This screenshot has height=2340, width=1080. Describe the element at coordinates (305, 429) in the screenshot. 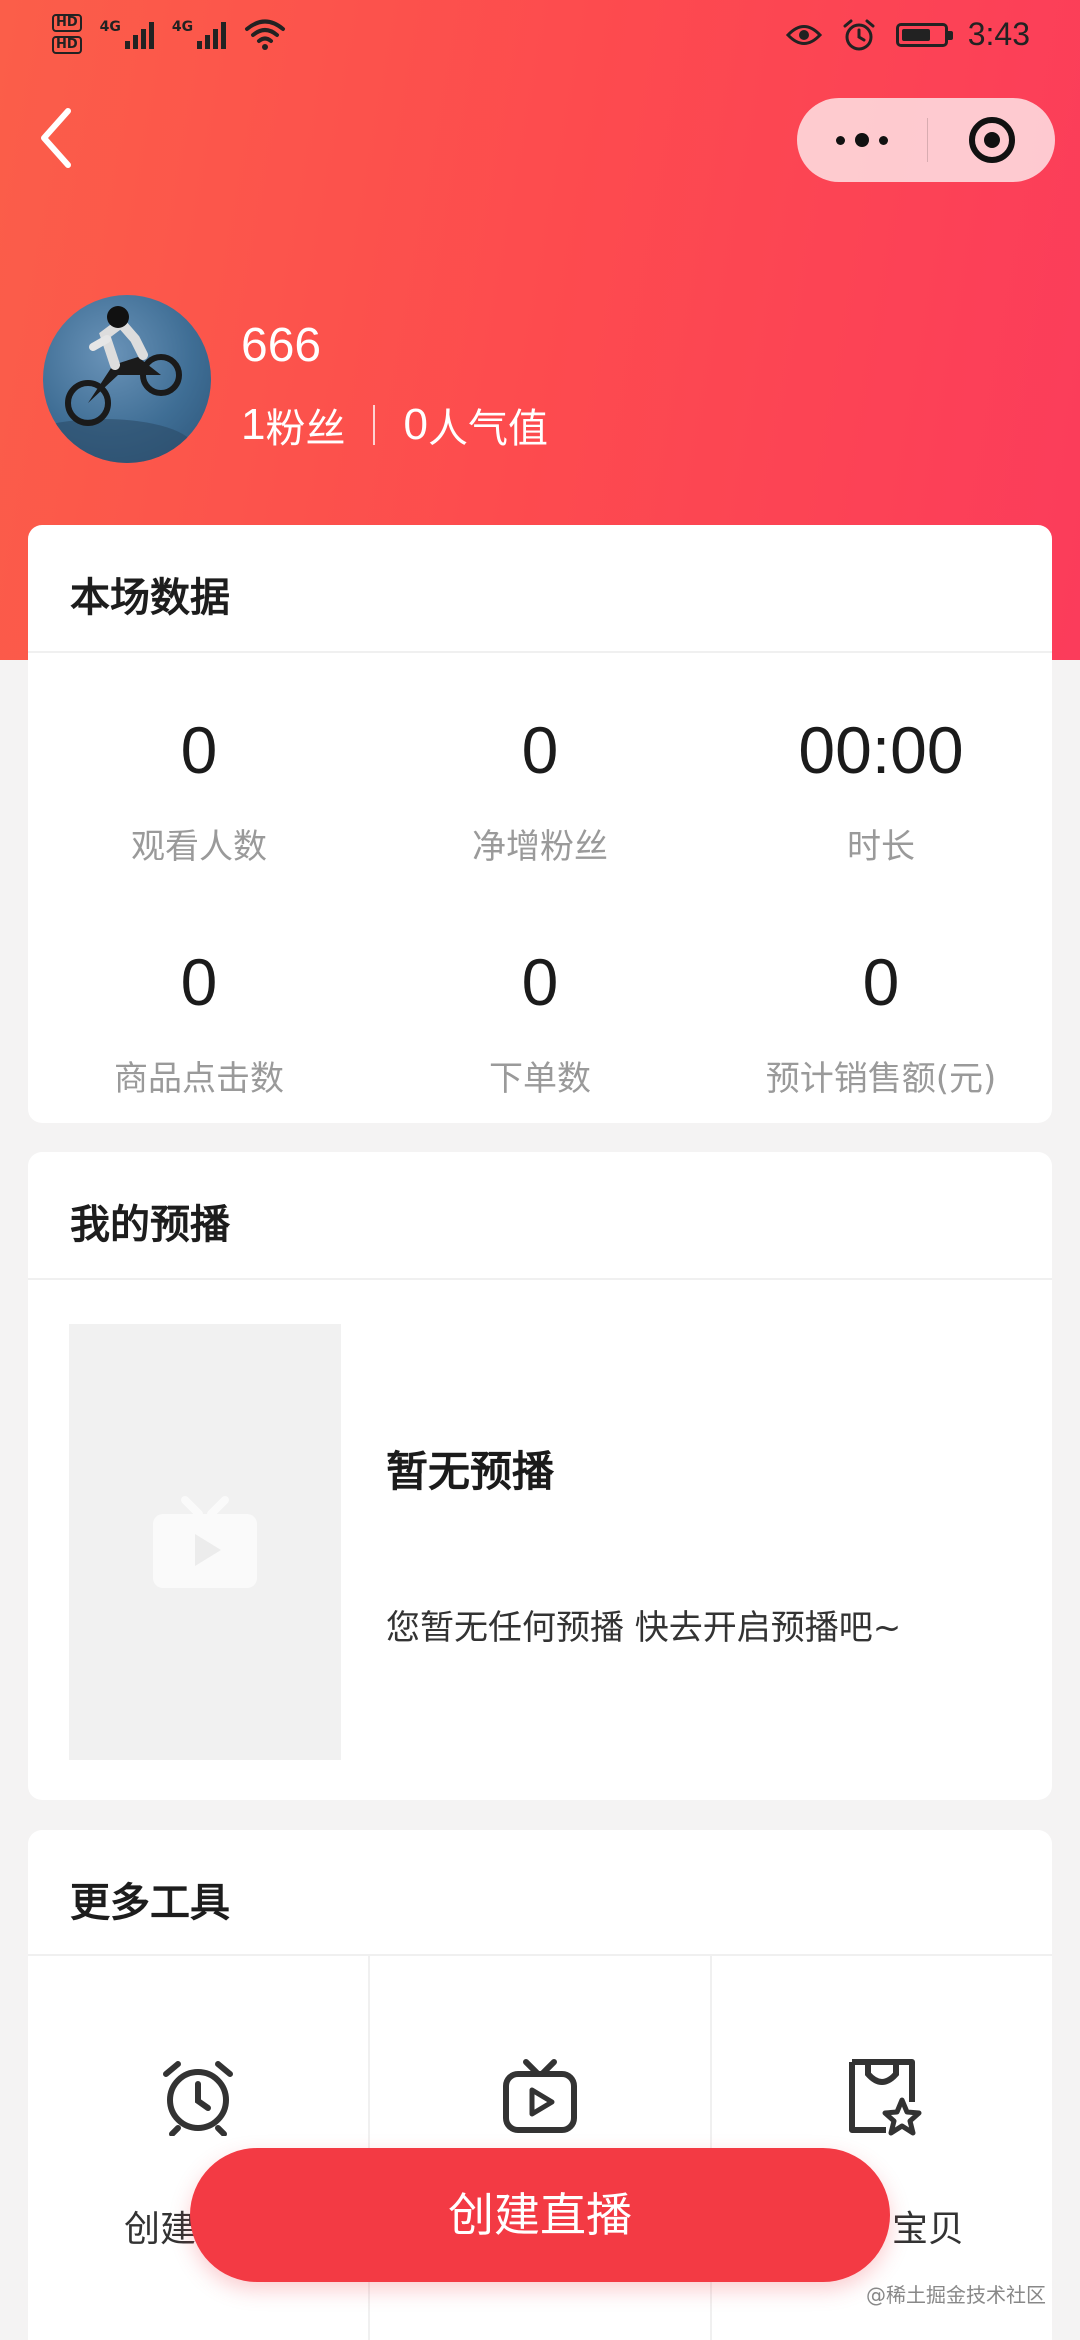

I see `fans-label: 粉丝` at that location.